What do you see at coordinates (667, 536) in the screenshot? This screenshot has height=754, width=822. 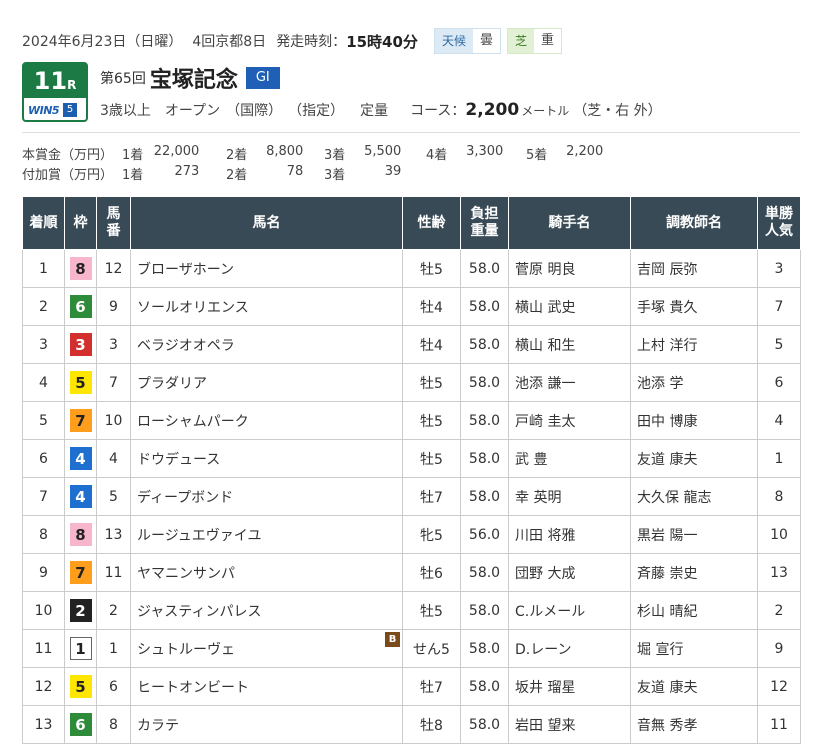 I see `trainer-link: 黒岩 陽一` at bounding box center [667, 536].